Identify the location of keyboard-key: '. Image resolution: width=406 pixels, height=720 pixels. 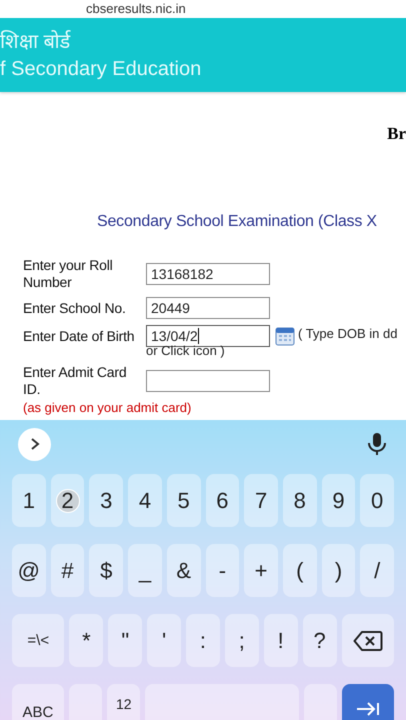
(164, 640).